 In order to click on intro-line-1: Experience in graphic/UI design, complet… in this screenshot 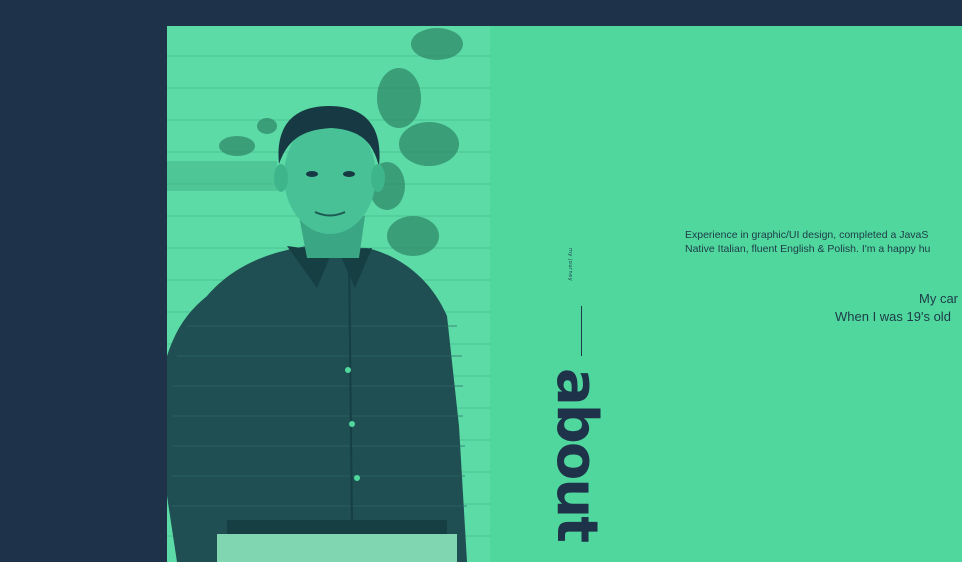, I will do `click(807, 235)`.